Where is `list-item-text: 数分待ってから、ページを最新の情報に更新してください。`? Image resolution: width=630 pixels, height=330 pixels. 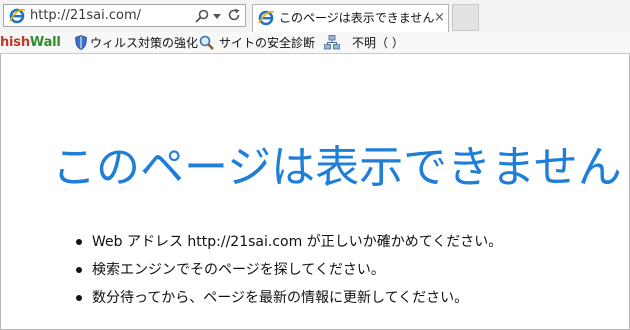
list-item-text: 数分待ってから、ページを最新の情報に更新してください。 is located at coordinates (280, 298).